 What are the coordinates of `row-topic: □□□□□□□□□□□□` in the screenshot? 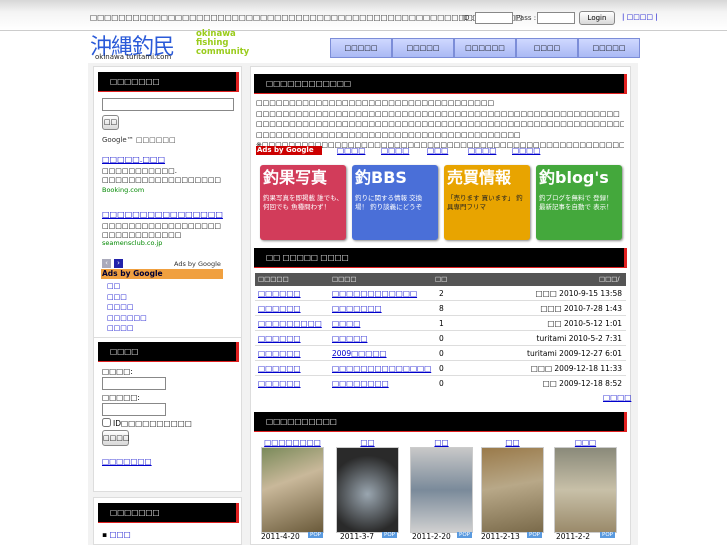 It's located at (374, 293).